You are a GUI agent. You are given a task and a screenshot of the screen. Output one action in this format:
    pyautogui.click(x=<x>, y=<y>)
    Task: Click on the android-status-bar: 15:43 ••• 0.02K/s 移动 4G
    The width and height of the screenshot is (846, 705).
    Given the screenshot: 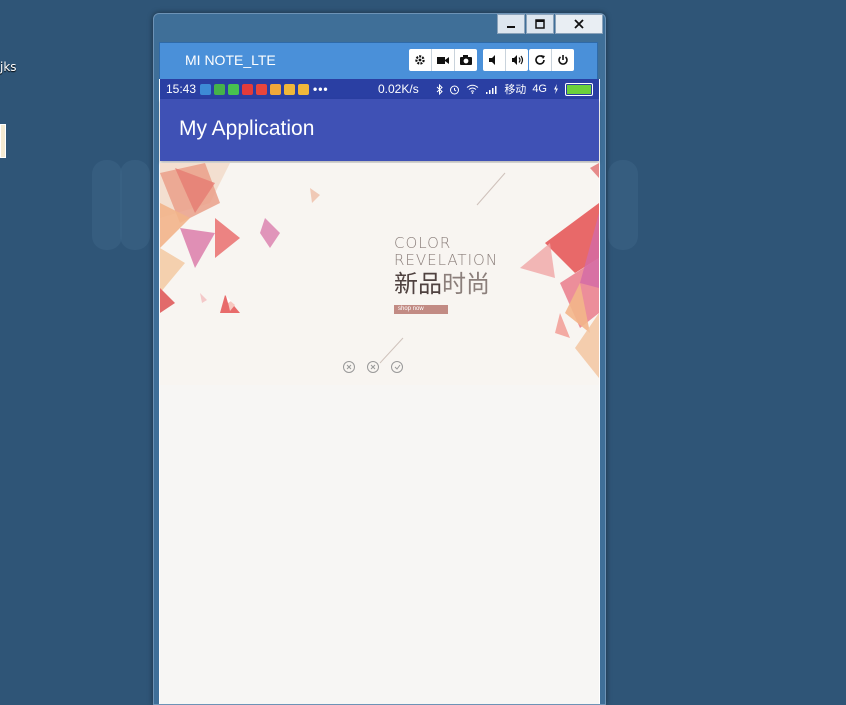 What is the action you would take?
    pyautogui.click(x=379, y=89)
    